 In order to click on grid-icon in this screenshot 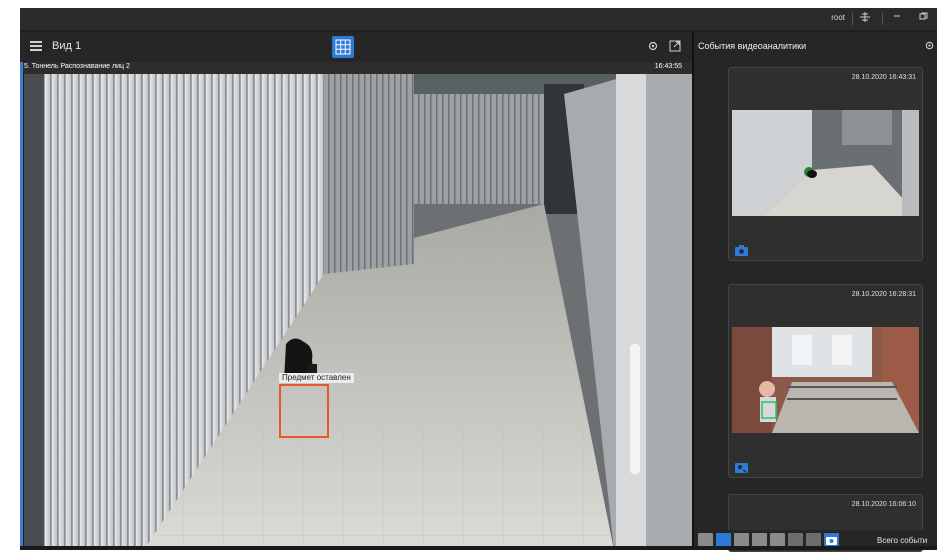, I will do `click(343, 47)`.